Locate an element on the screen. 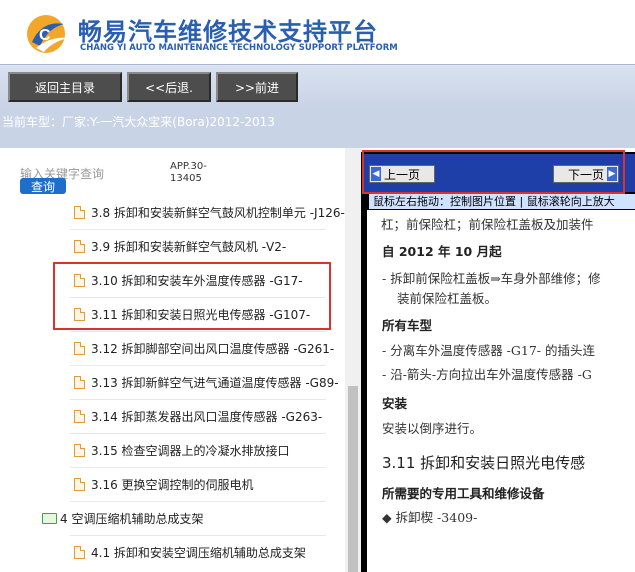  current-model-text: 当前车型：厂家:Y-一汽大众宝来(Bora)2012-2013 is located at coordinates (138, 121).